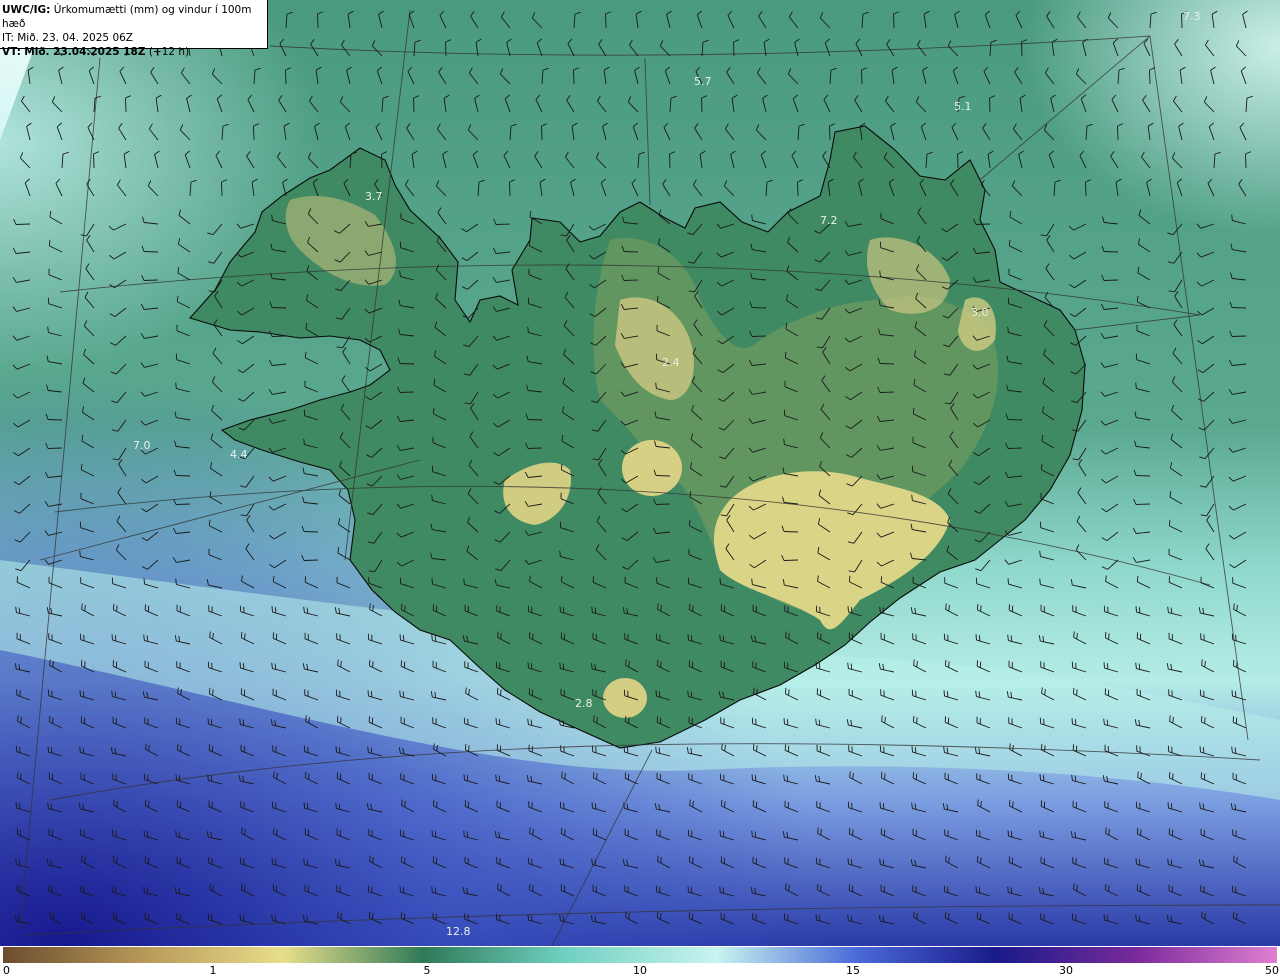 This screenshot has width=1280, height=978. I want to click on precipitation-colorbar: 0 1 5 10 15 30 50, so click(640, 962).